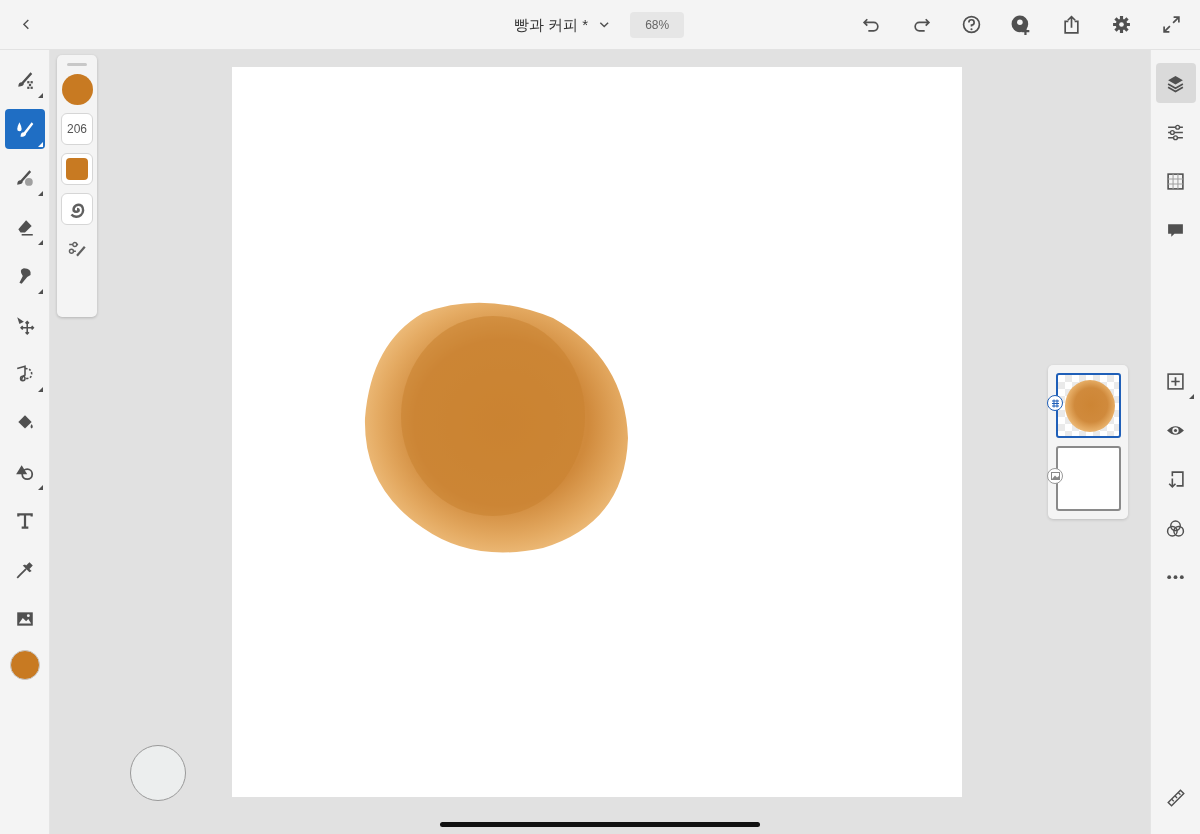 The width and height of the screenshot is (1200, 834). What do you see at coordinates (1071, 24) in the screenshot?
I see `share-icon` at bounding box center [1071, 24].